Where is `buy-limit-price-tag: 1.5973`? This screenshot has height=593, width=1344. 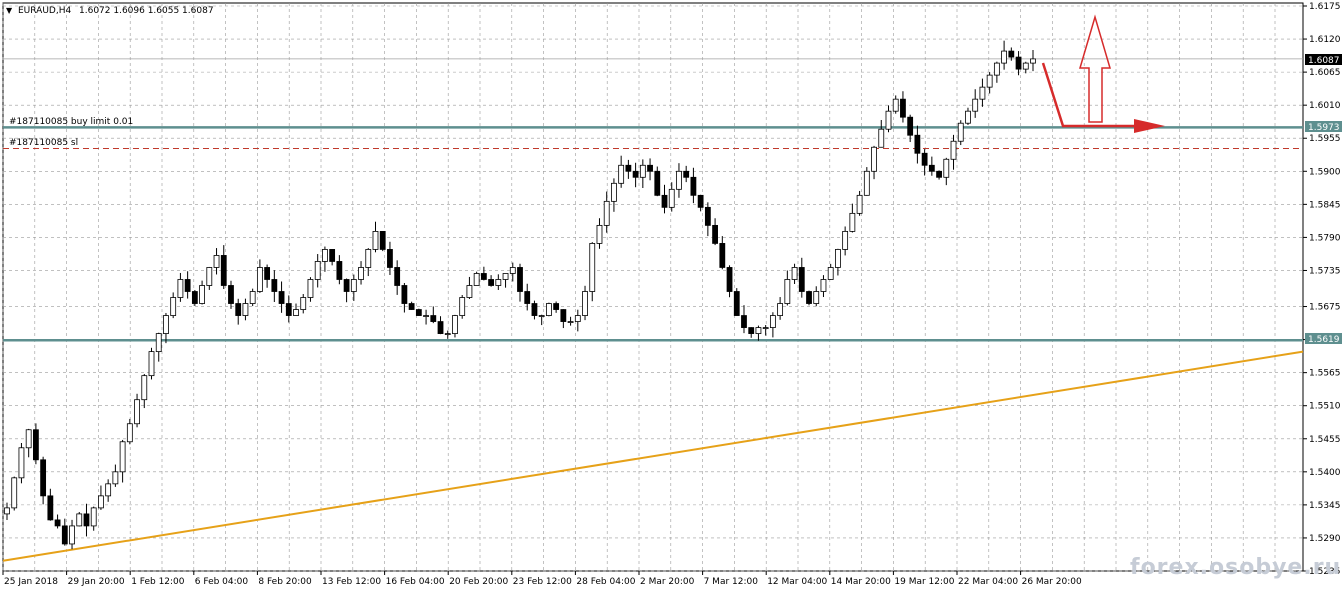
buy-limit-price-tag: 1.5973 is located at coordinates (1323, 127).